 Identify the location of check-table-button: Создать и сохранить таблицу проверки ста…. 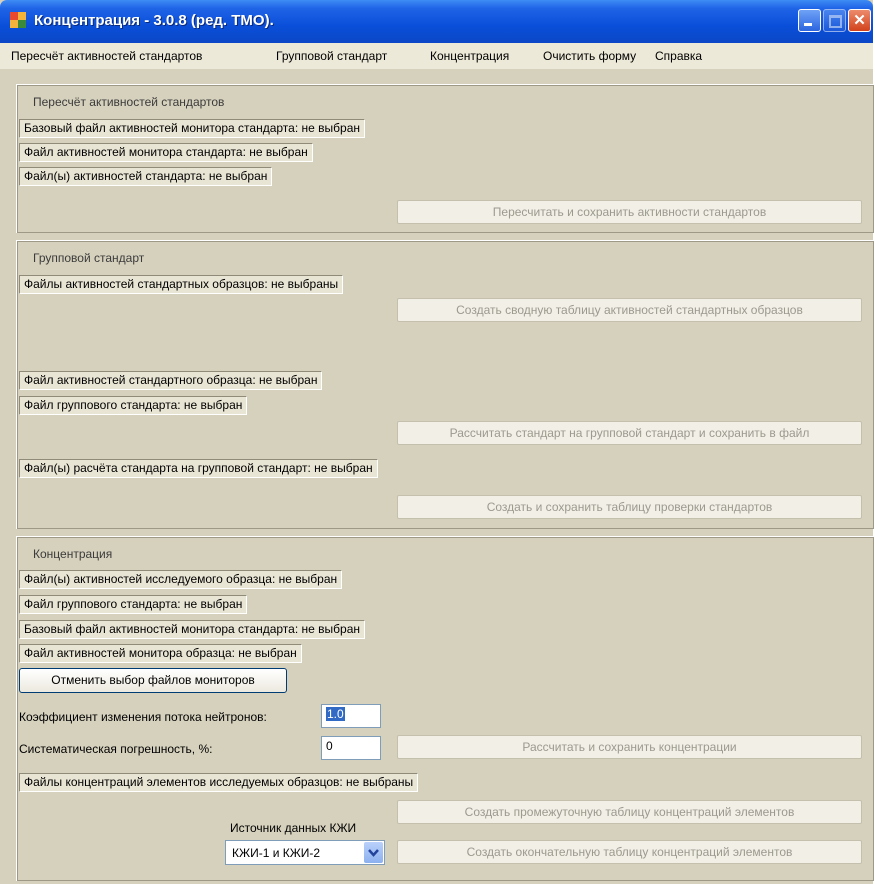
(629, 507).